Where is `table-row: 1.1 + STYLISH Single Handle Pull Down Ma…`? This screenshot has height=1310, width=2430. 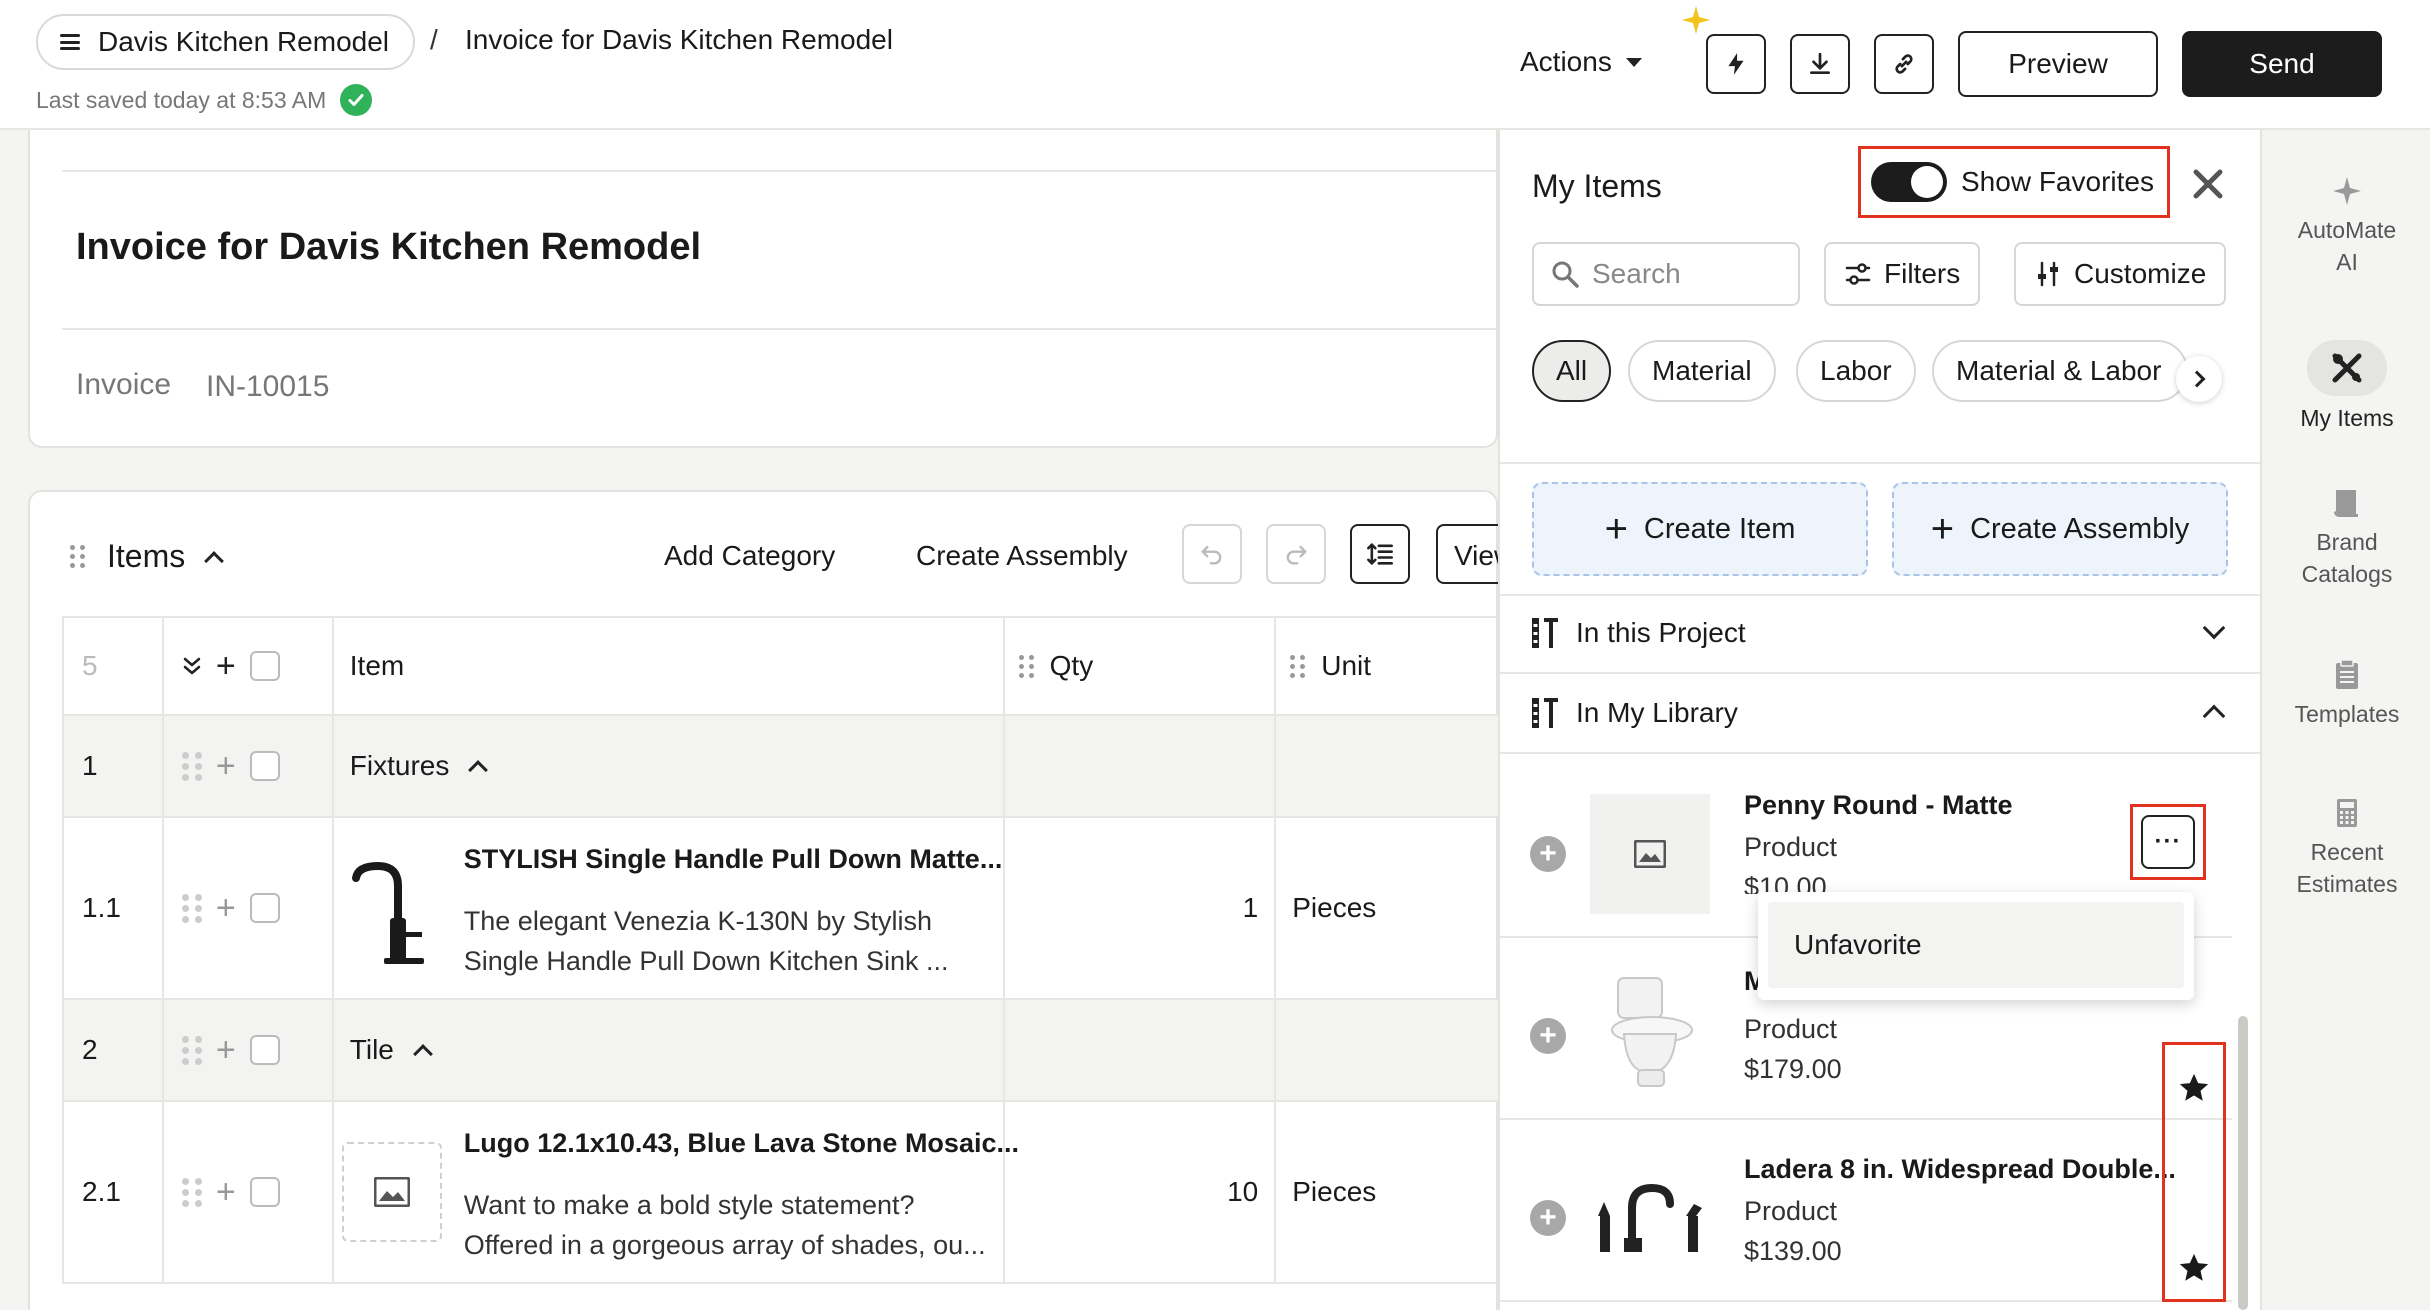 table-row: 1.1 + STYLISH Single Handle Pull Down Ma… is located at coordinates (782, 908).